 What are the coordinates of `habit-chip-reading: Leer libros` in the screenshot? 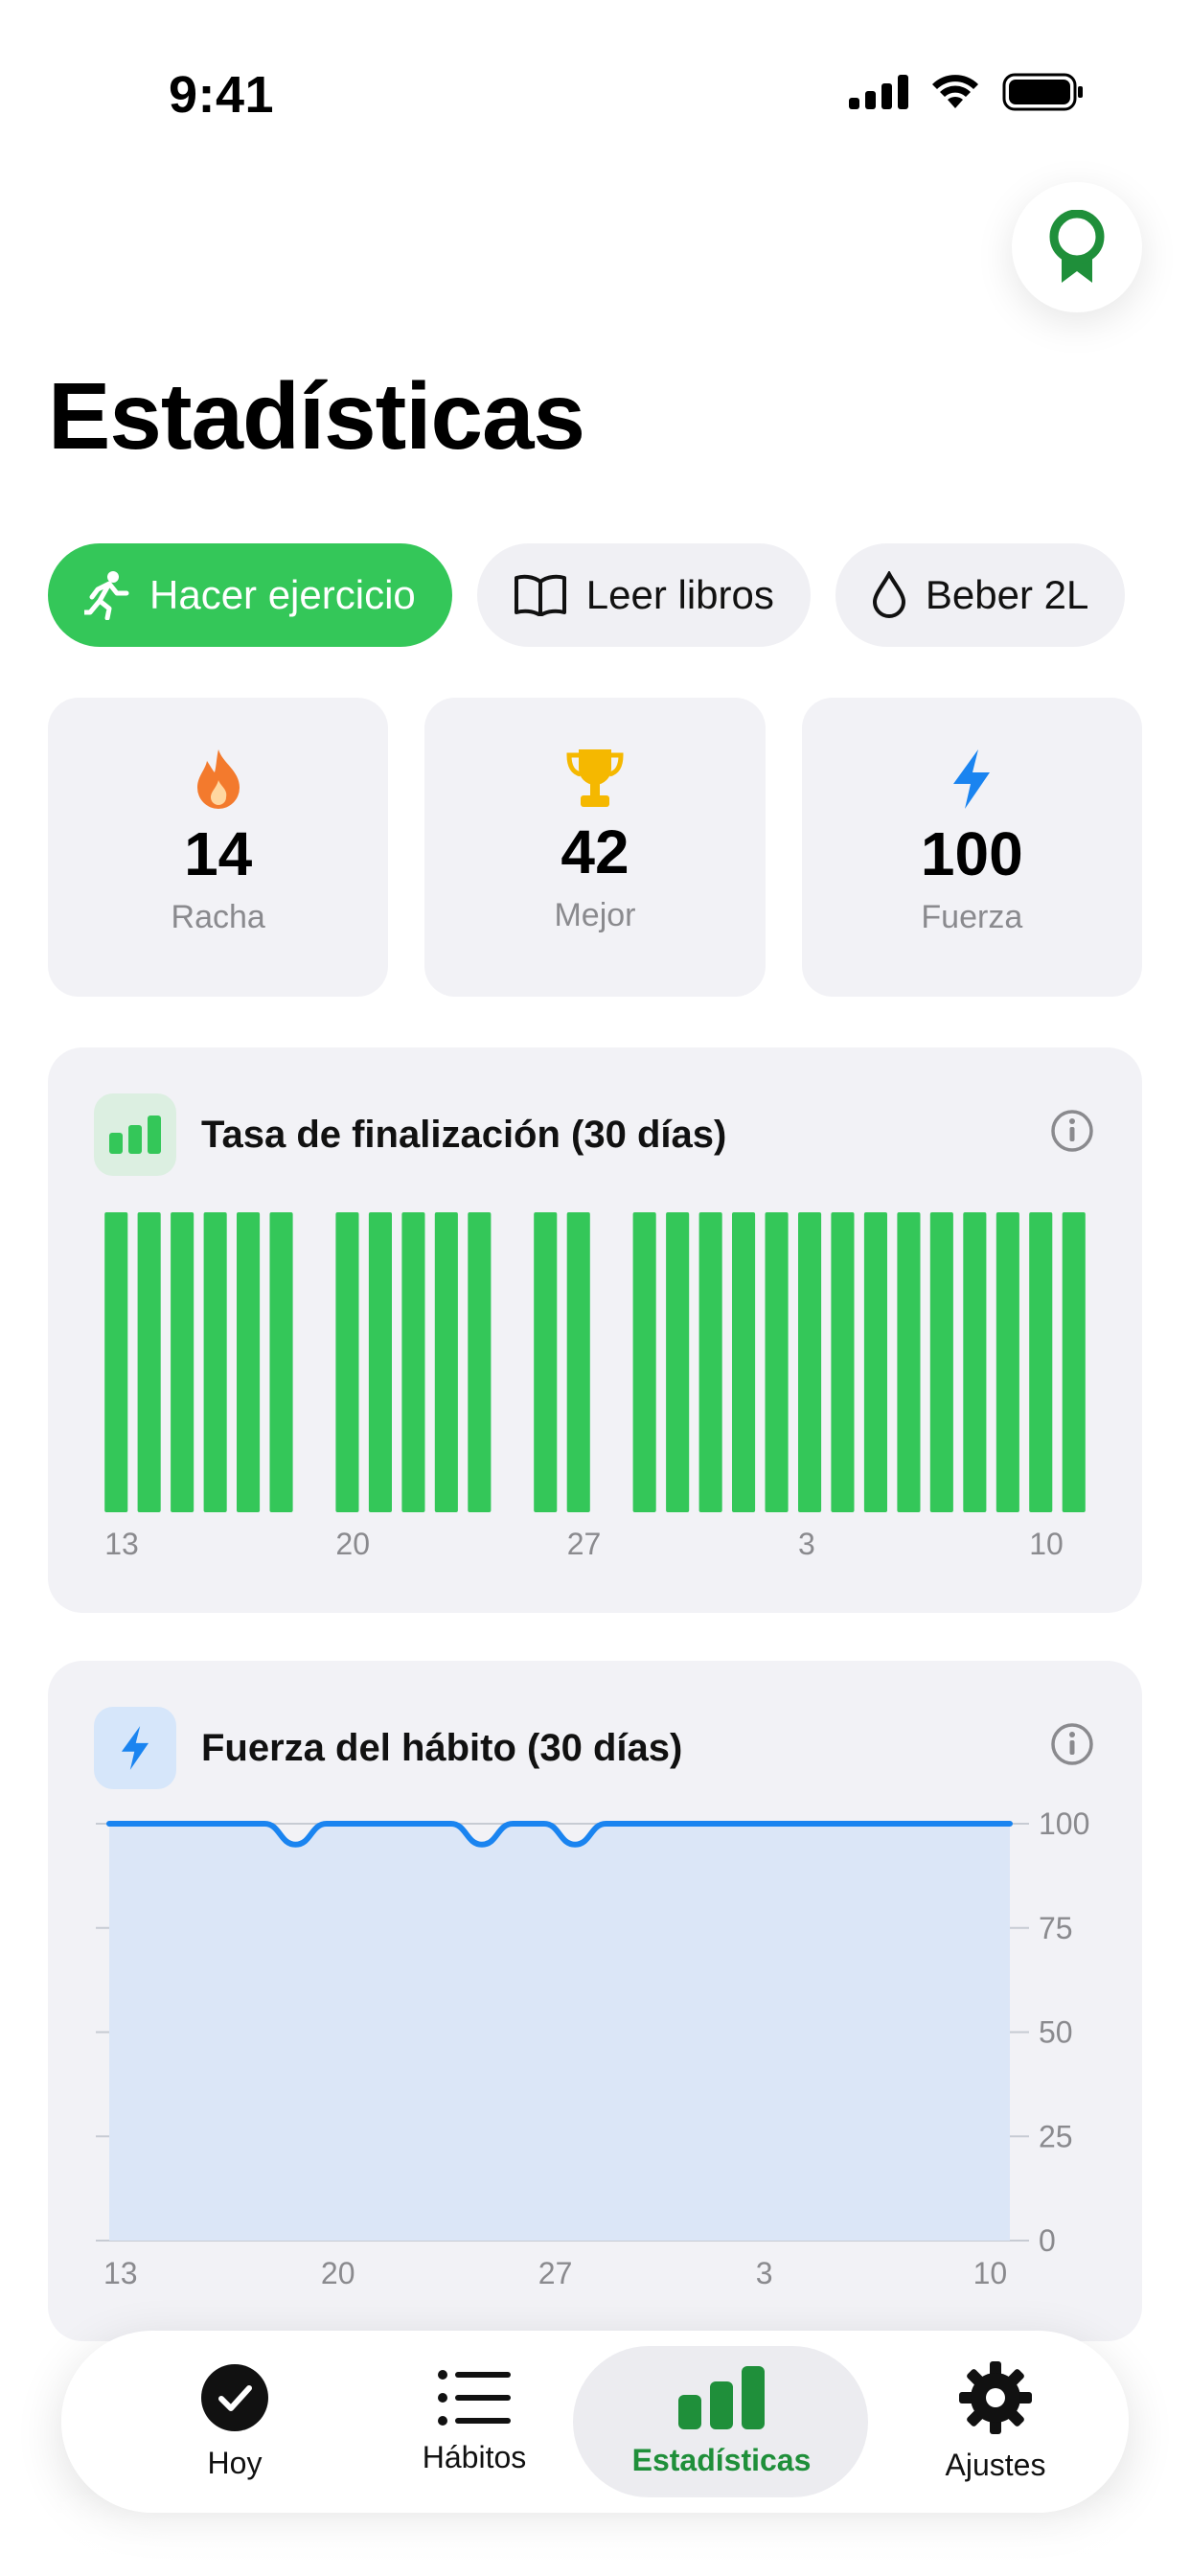 It's located at (643, 595).